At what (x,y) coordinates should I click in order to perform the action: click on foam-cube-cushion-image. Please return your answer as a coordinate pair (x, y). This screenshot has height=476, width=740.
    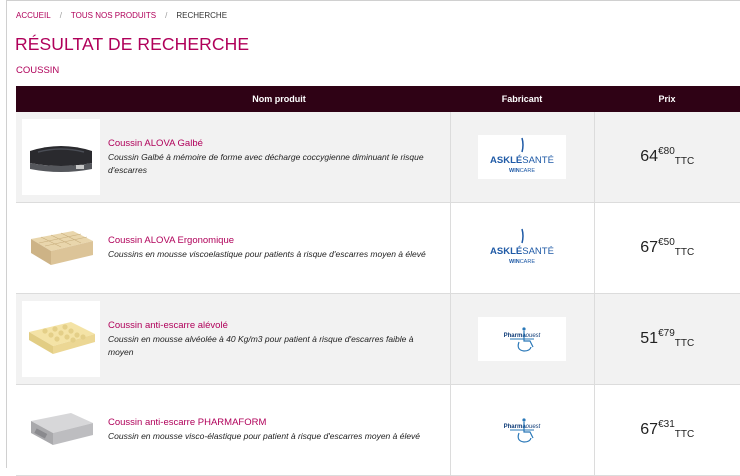
    Looking at the image, I should click on (61, 248).